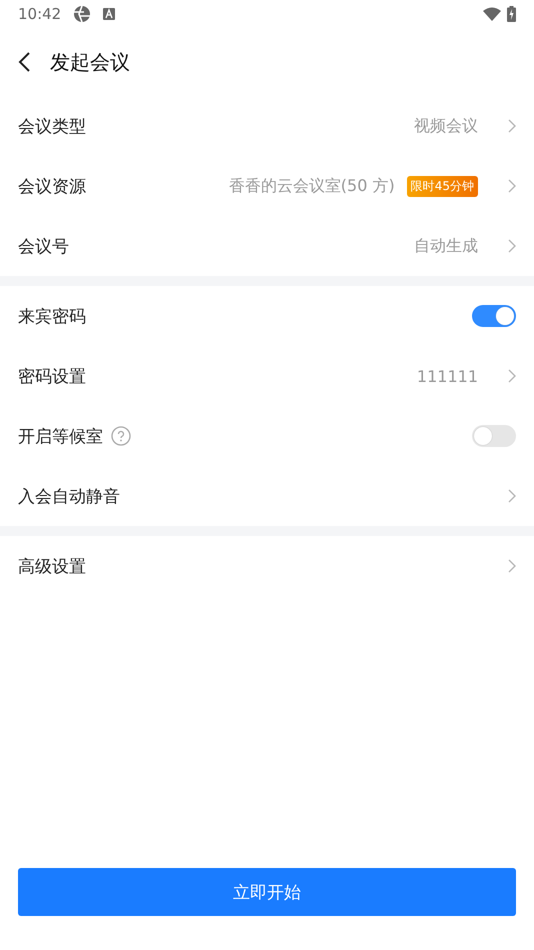 The image size is (534, 950). Describe the element at coordinates (511, 14) in the screenshot. I see `battery-charging-icon` at that location.